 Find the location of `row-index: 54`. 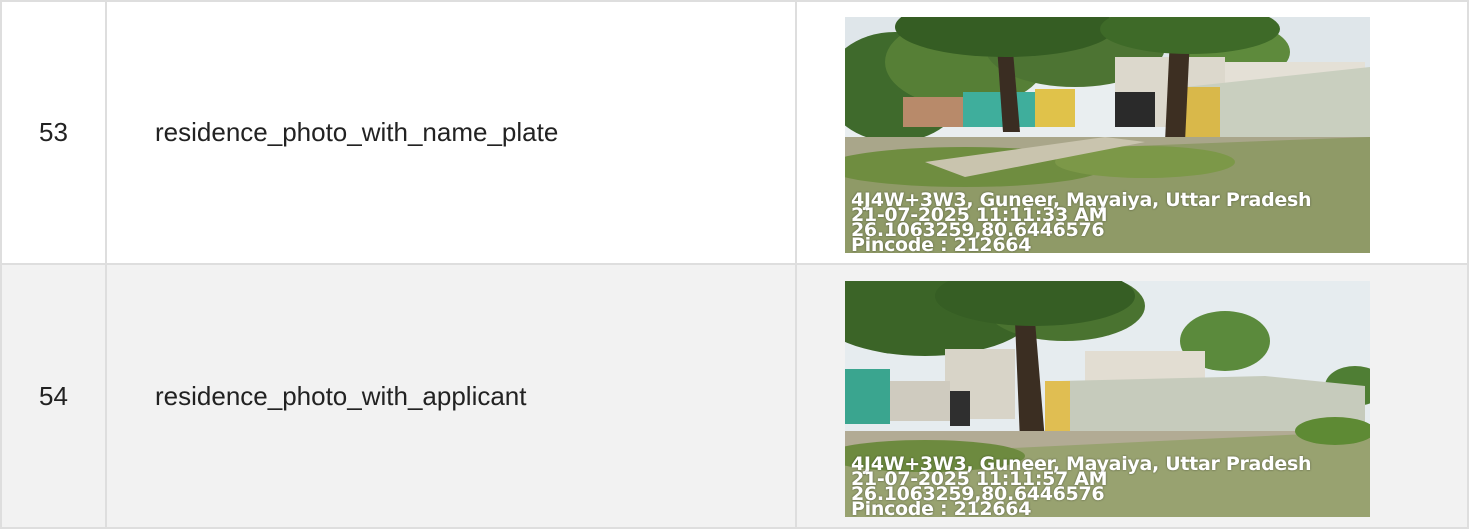

row-index: 54 is located at coordinates (53, 396).